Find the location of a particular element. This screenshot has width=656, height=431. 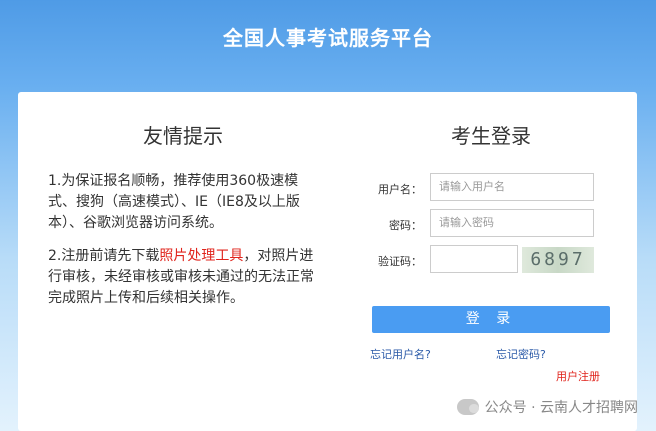

captcha-label: 验证码： is located at coordinates (400, 261).